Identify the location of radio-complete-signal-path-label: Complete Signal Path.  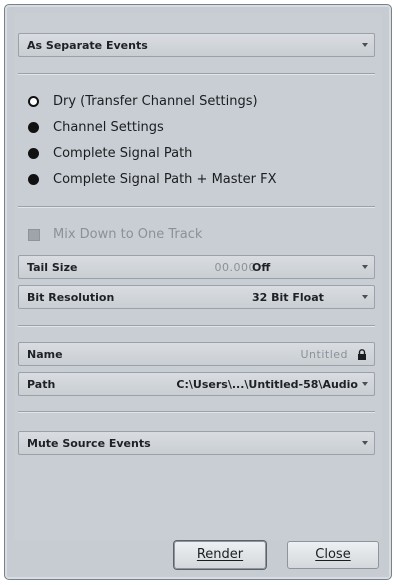
(123, 153).